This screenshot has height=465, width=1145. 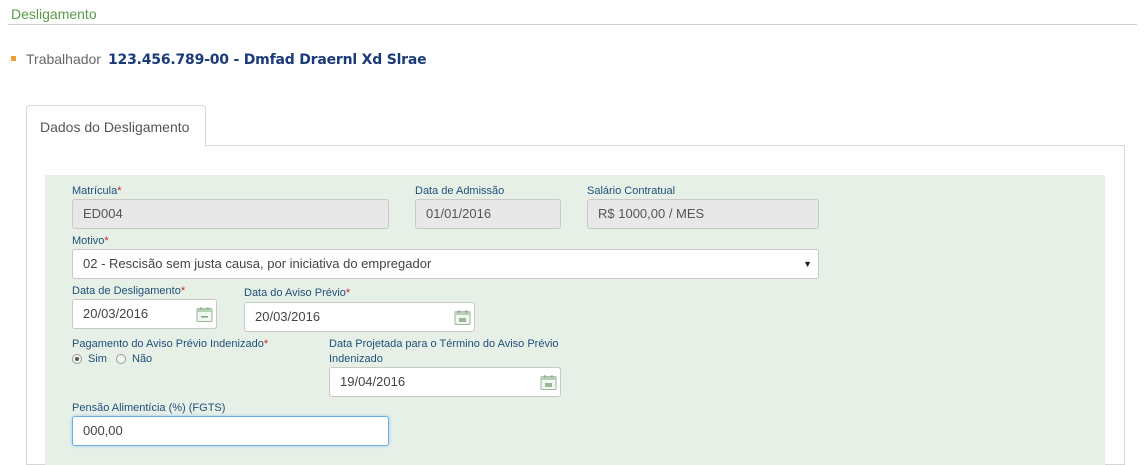 I want to click on tab-dados-do-desligamento: Dados do Desligamento, so click(x=116, y=125).